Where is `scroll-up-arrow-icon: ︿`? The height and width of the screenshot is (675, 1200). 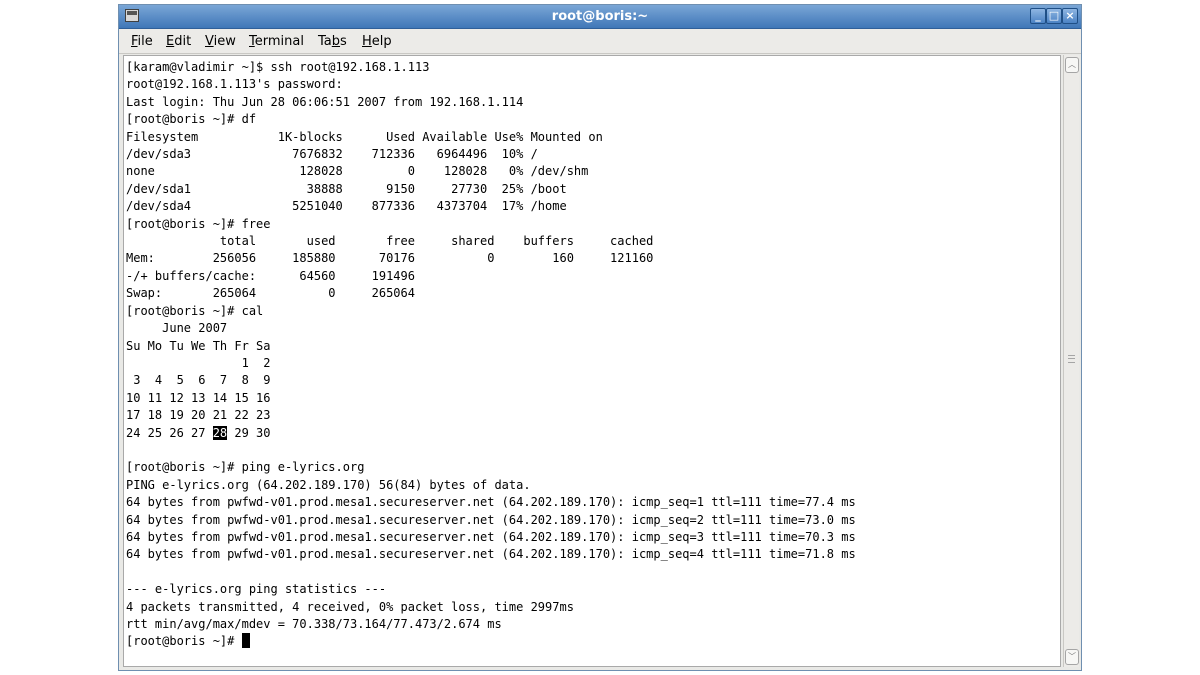
scroll-up-arrow-icon: ︿ is located at coordinates (1072, 65).